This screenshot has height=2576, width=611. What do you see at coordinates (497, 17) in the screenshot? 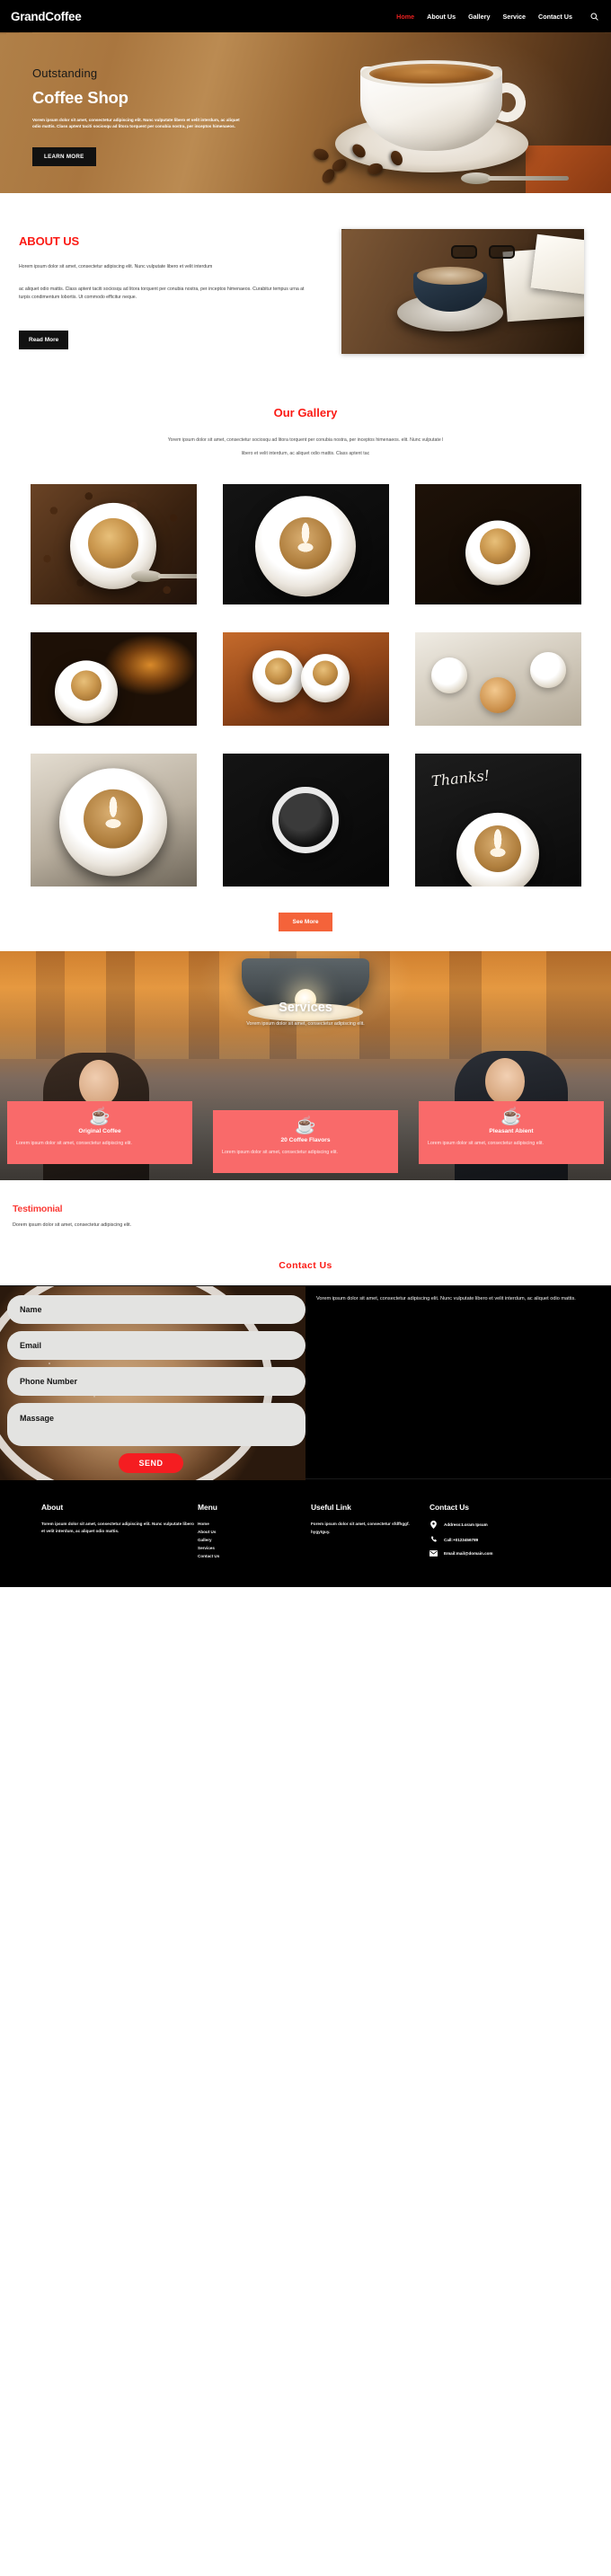
I see `nav-links: Home About Us Gallery Service Contact Us` at bounding box center [497, 17].